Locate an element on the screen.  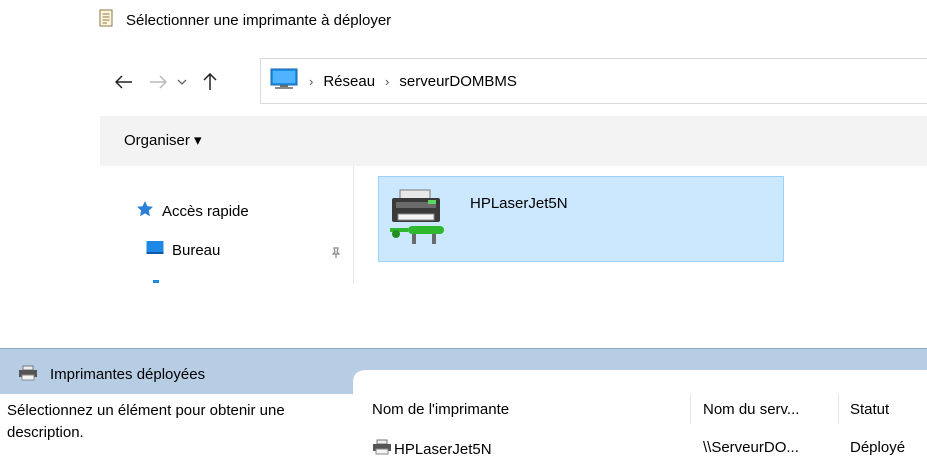
dialog-title-text: Sélectionner une imprimante à déployer is located at coordinates (259, 20).